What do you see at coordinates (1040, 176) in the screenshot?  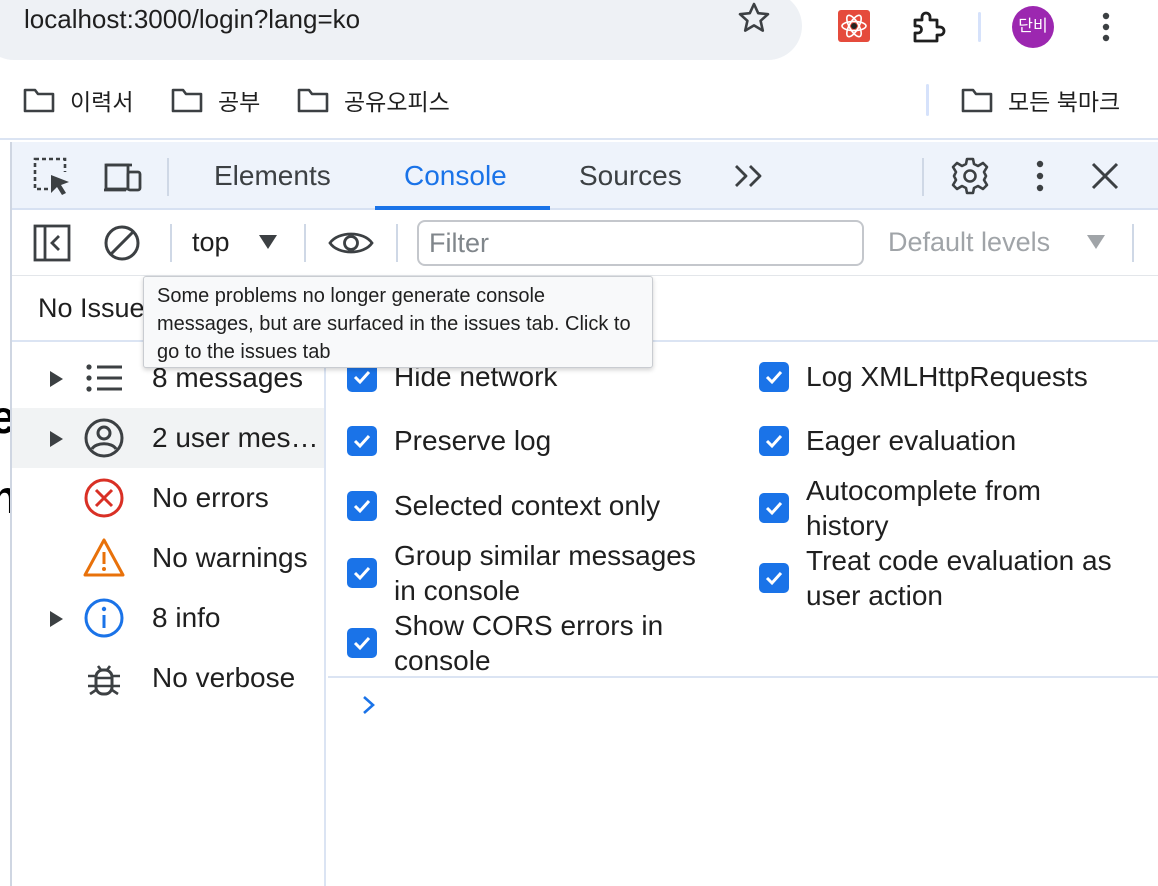 I see `devtools-menu-icon` at bounding box center [1040, 176].